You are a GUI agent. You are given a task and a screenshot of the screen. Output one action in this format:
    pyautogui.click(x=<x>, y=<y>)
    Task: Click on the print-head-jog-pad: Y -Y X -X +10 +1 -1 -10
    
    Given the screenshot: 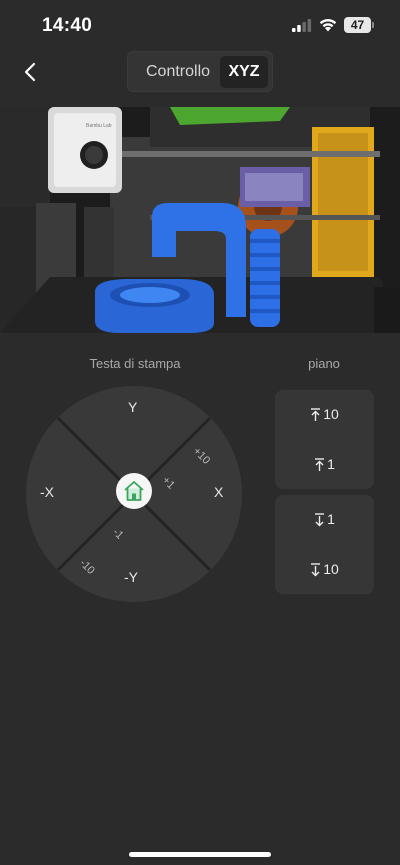 What is the action you would take?
    pyautogui.click(x=134, y=494)
    